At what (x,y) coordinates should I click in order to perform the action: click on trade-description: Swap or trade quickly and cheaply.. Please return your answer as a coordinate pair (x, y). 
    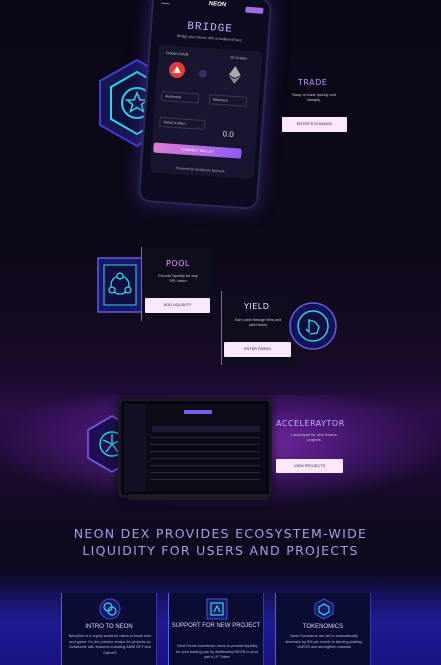
    Looking at the image, I should click on (314, 97).